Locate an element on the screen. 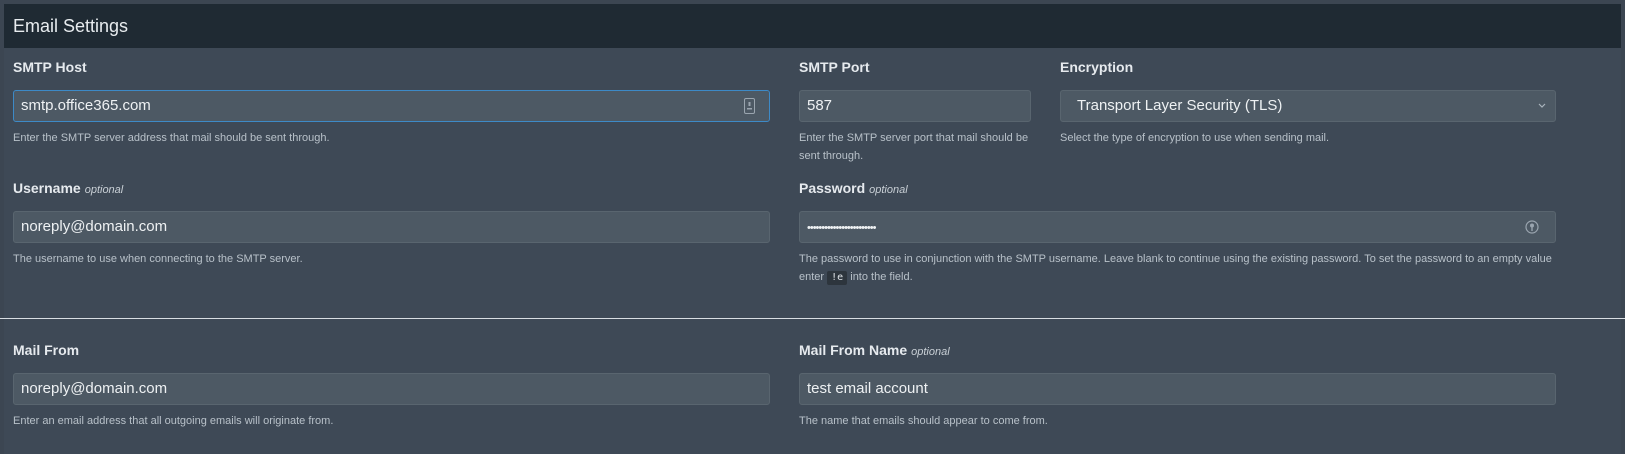  username-value: noreply@domain.com is located at coordinates (94, 226).